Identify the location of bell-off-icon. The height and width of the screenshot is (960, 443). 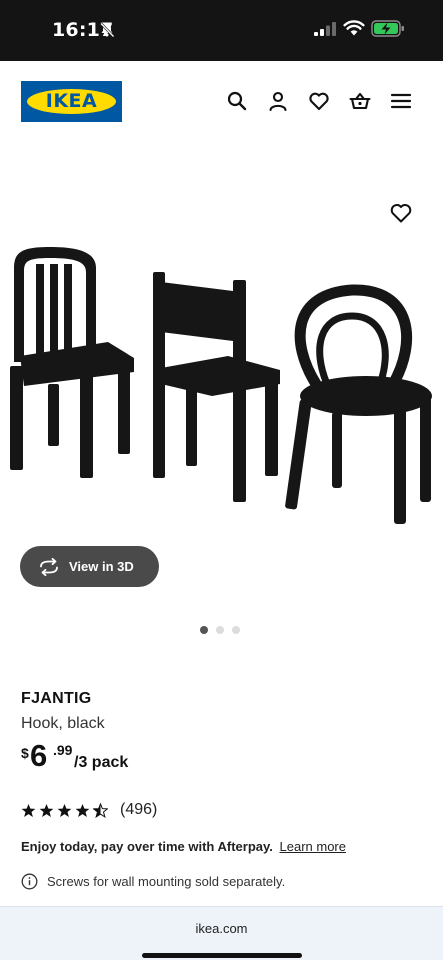
(107, 30).